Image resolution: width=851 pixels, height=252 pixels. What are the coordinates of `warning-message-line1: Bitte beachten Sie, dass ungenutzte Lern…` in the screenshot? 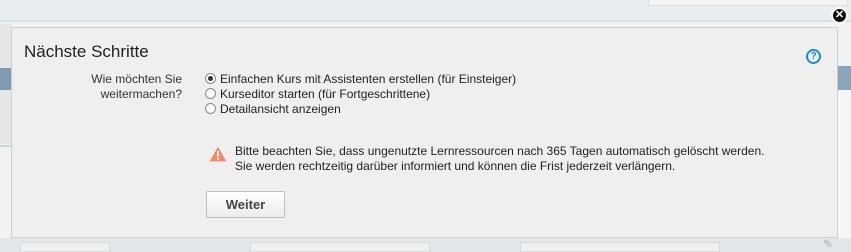 It's located at (500, 151).